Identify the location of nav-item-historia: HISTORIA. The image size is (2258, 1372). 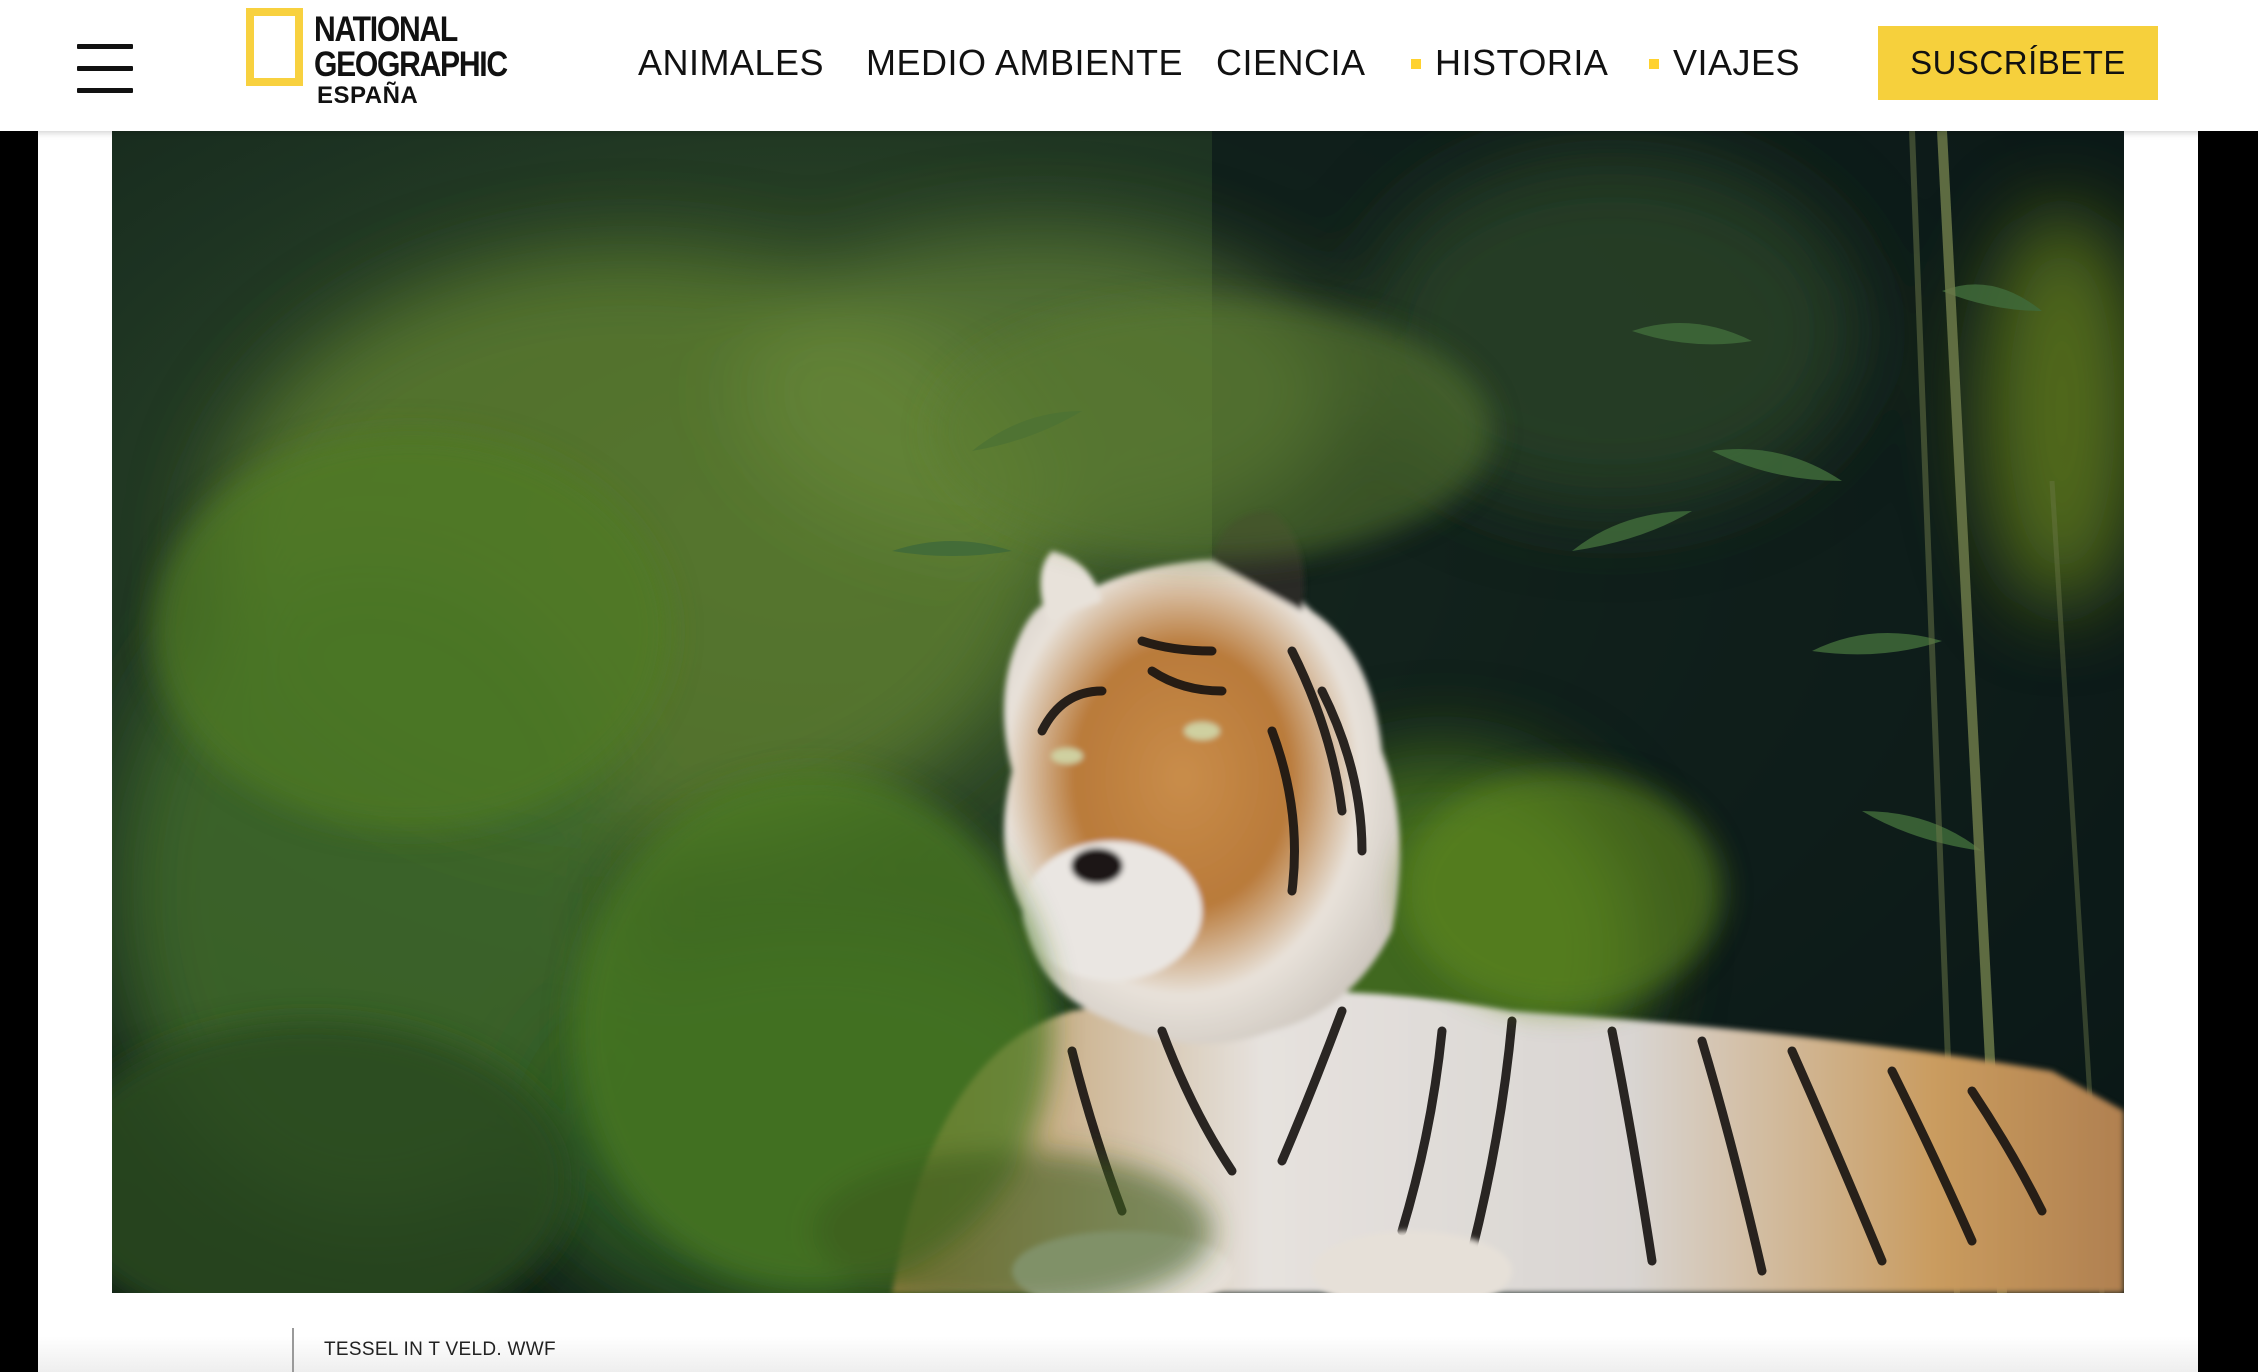
(1521, 63).